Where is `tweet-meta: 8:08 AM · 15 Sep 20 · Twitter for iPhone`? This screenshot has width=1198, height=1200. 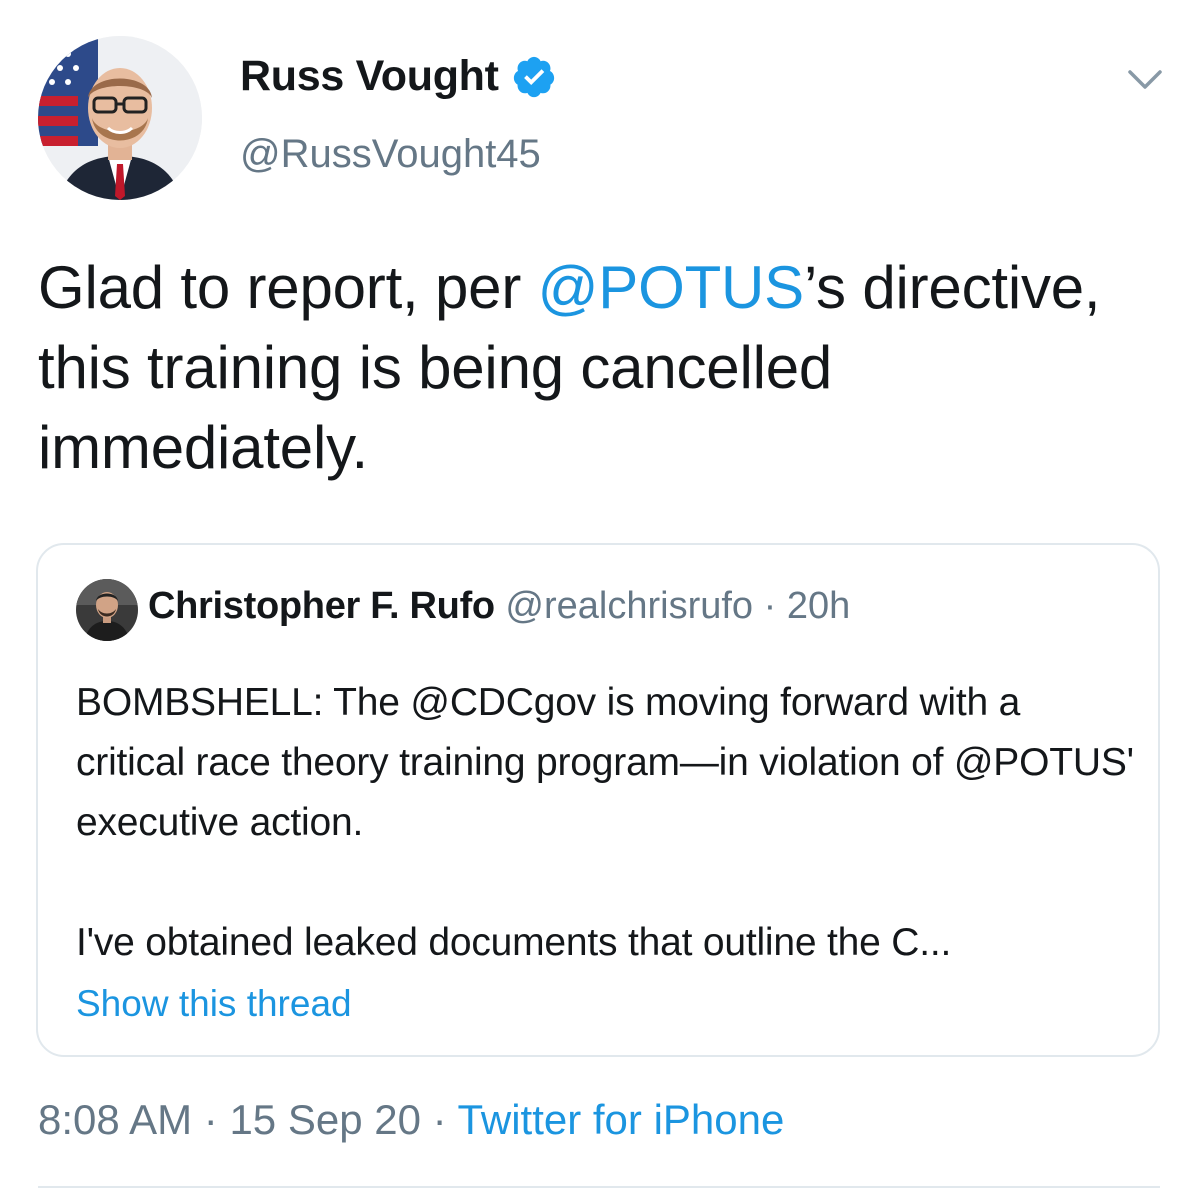
tweet-meta: 8:08 AM · 15 Sep 20 · Twitter for iPhone is located at coordinates (411, 1120).